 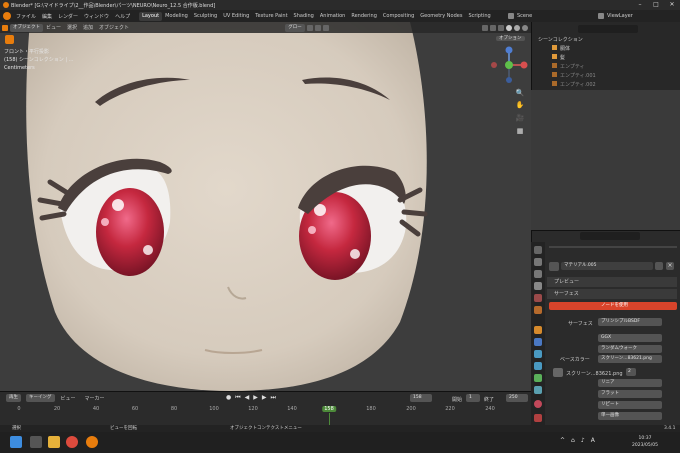 What do you see at coordinates (659, 266) in the screenshot?
I see `material-copy-icon` at bounding box center [659, 266].